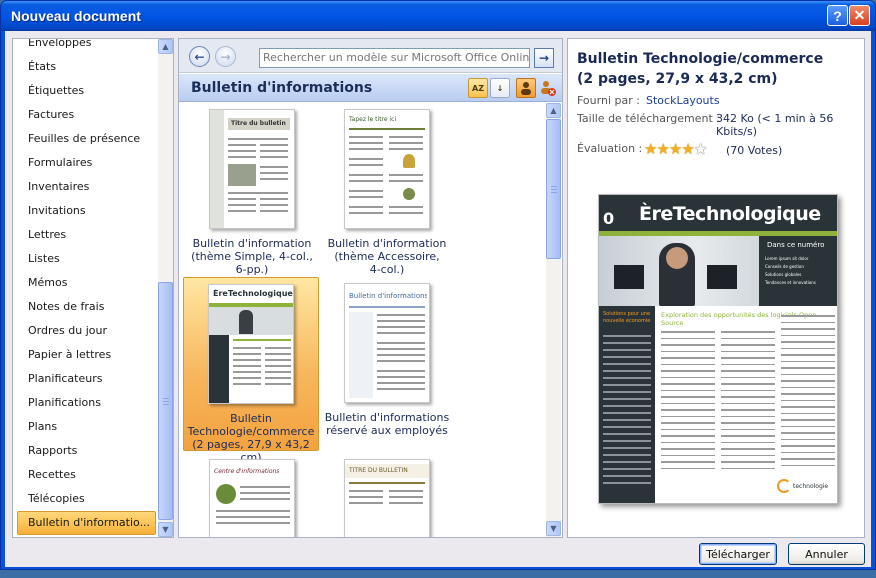 The width and height of the screenshot is (876, 578). What do you see at coordinates (86, 67) in the screenshot?
I see `category-item: États` at bounding box center [86, 67].